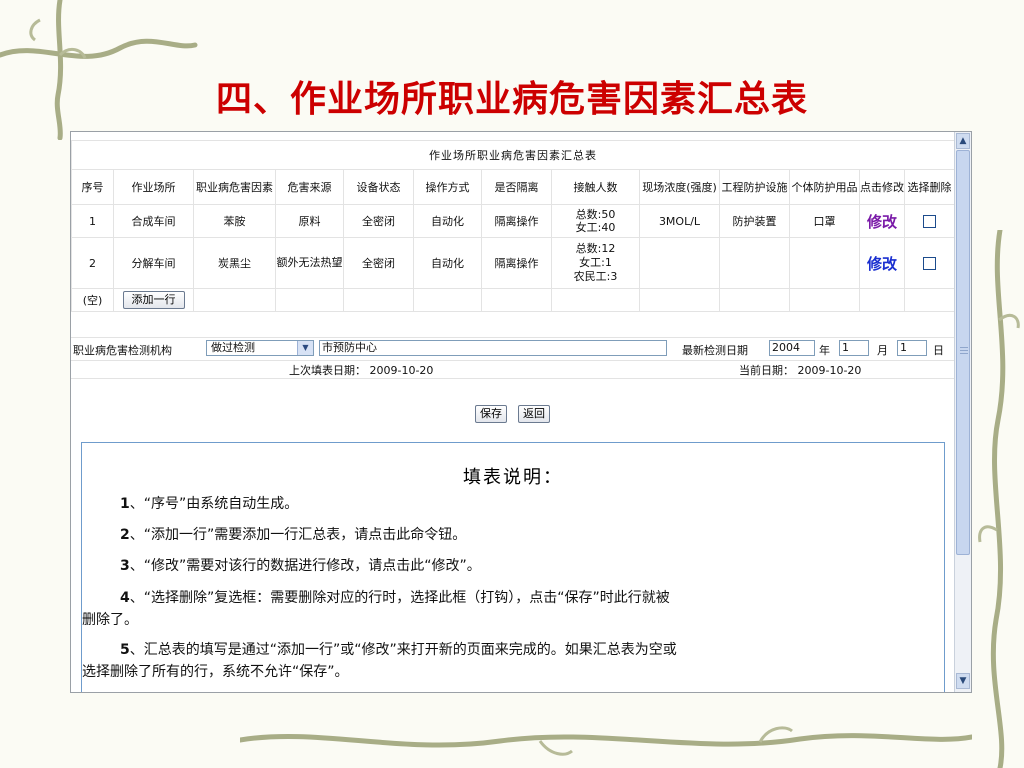 The image size is (1024, 768). Describe the element at coordinates (214, 504) in the screenshot. I see `help-item-text: 、“序号”由系统自动生成。` at that location.